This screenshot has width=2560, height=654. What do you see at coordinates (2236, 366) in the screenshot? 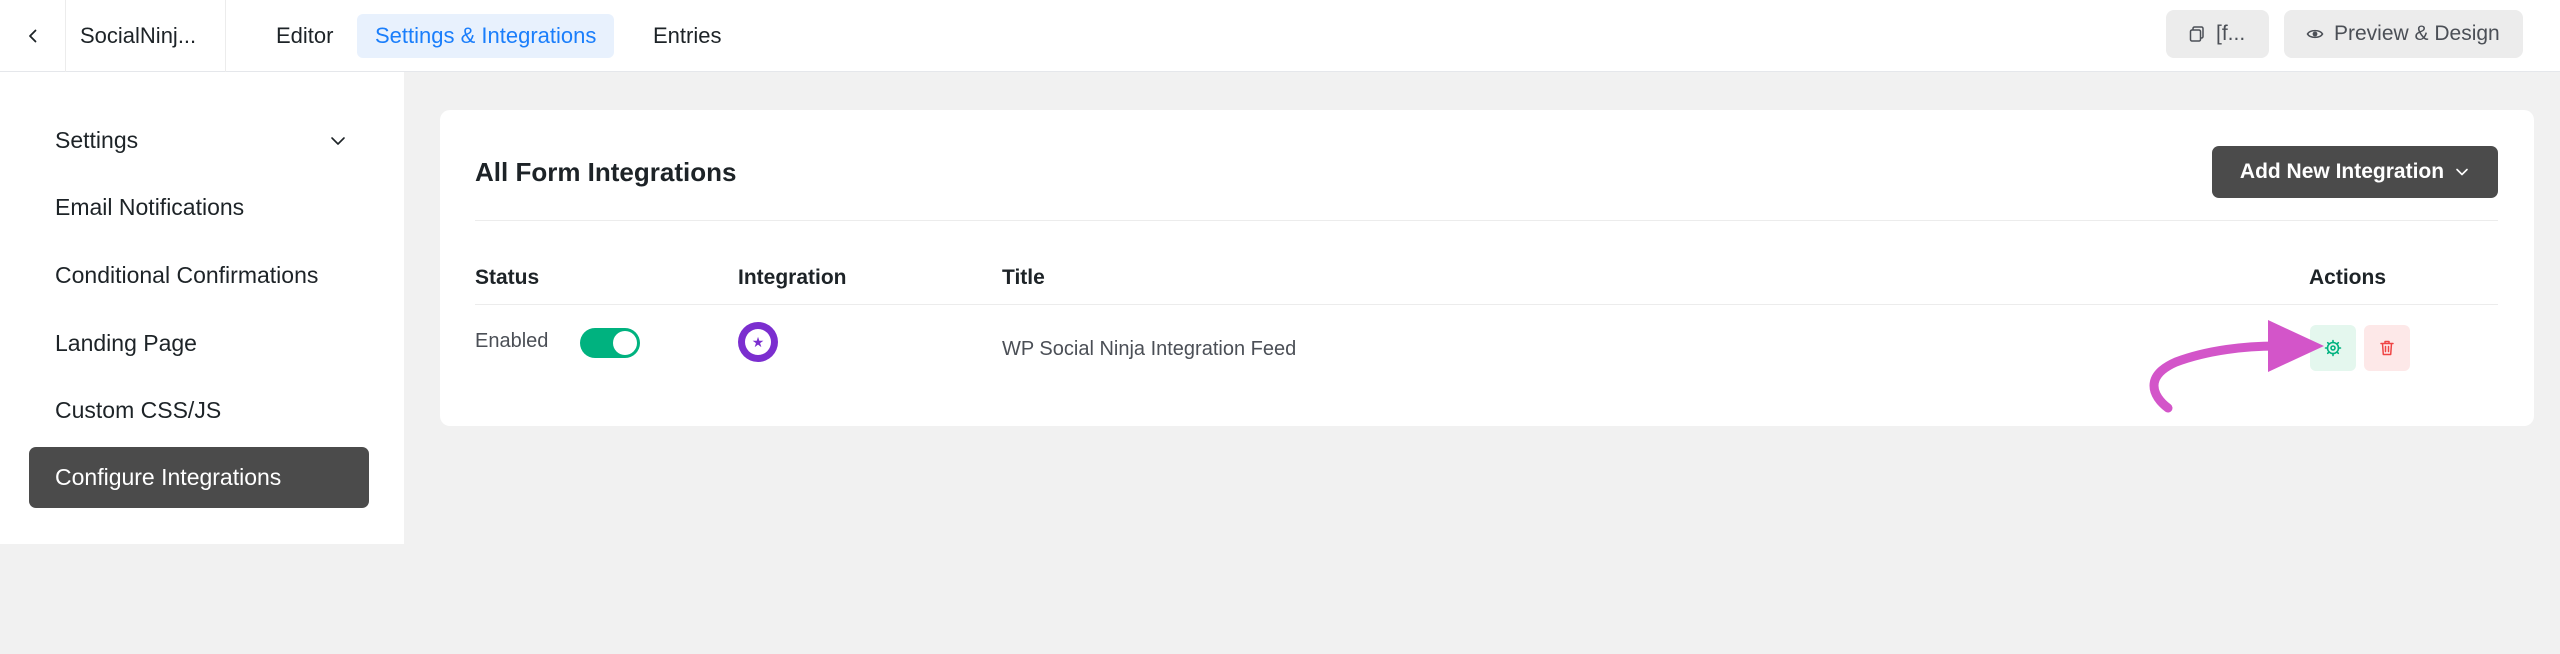
I see `annotation-arrow-icon` at bounding box center [2236, 366].